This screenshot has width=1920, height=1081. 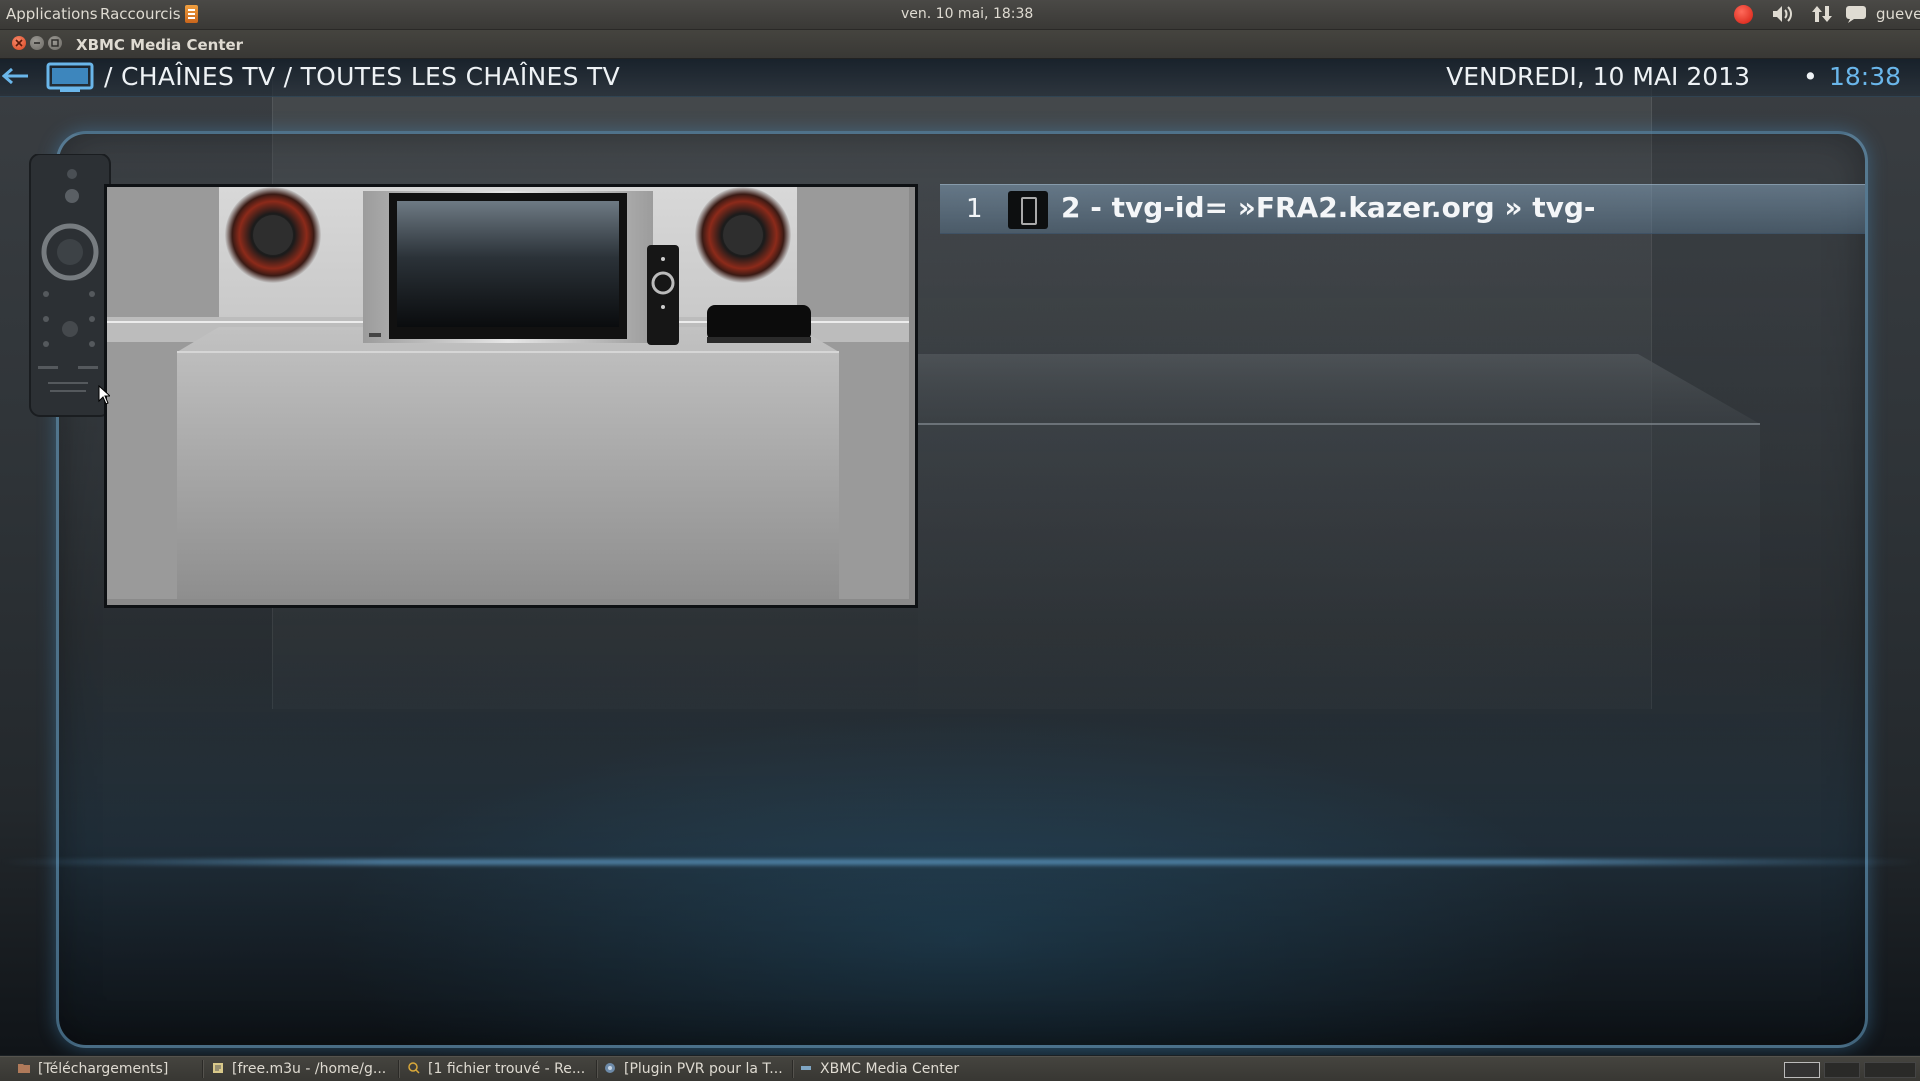 I want to click on maximize-icon, so click(x=55, y=43).